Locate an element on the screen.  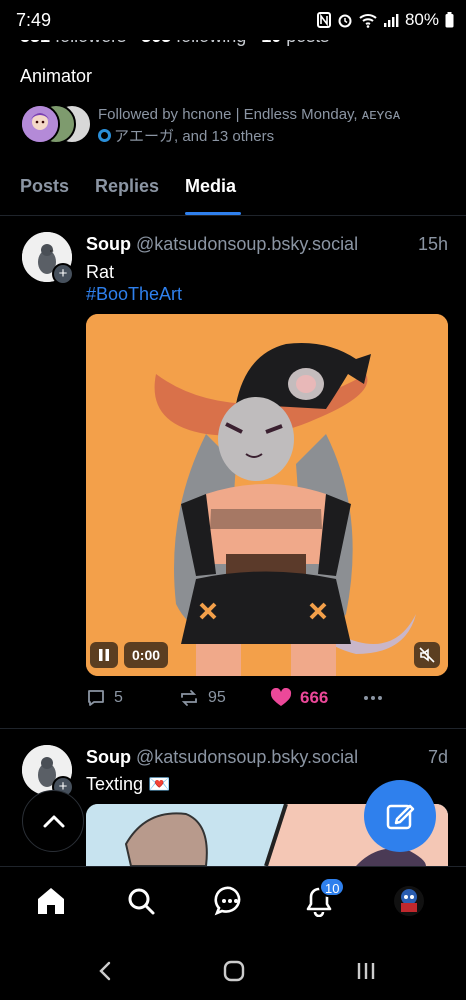
battery-percent: 80% is located at coordinates (421, 19).